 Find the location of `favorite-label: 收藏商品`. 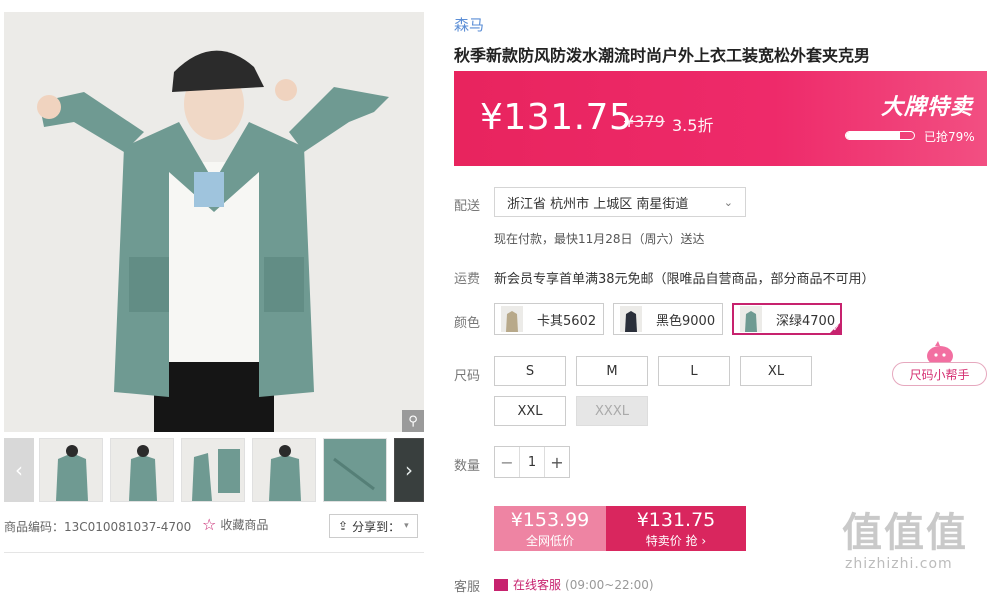

favorite-label: 收藏商品 is located at coordinates (244, 525).